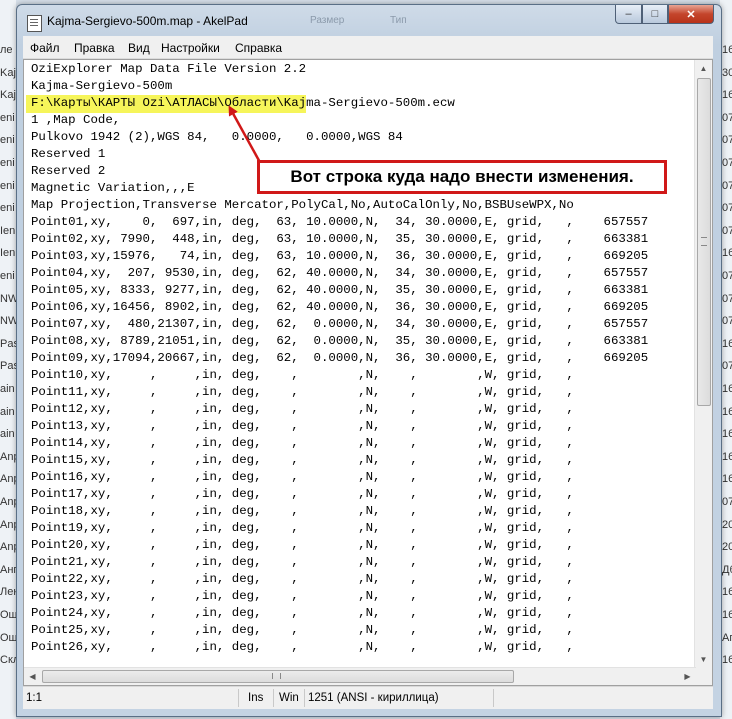  What do you see at coordinates (289, 698) in the screenshot?
I see `status-newline: Win` at bounding box center [289, 698].